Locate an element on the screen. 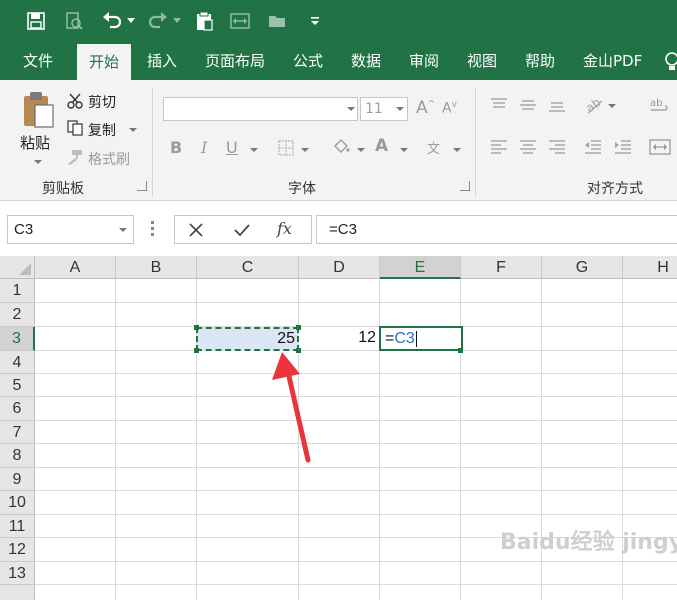 The height and width of the screenshot is (600, 677). grid-line is located at coordinates (115, 439).